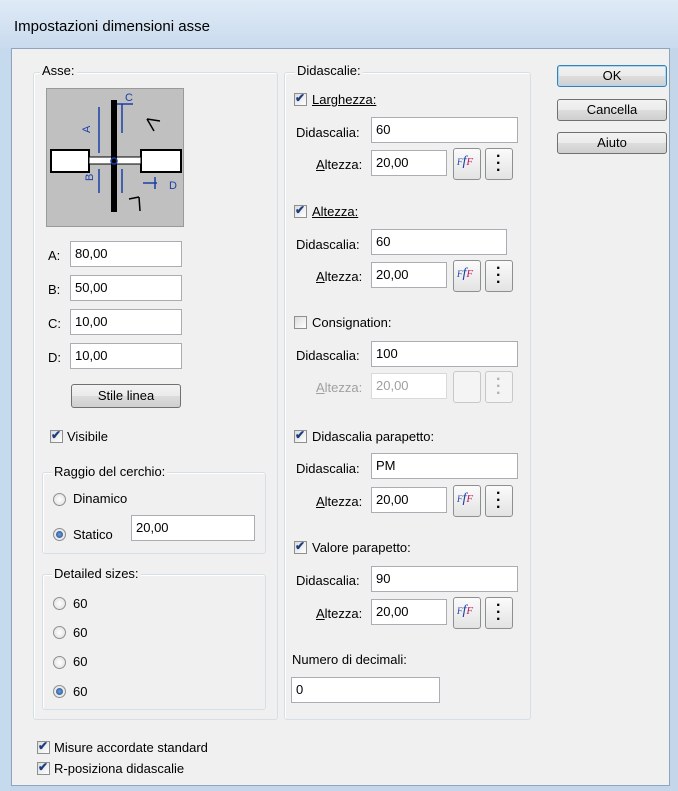  Describe the element at coordinates (5, 395) in the screenshot. I see `window-left-edge` at that location.